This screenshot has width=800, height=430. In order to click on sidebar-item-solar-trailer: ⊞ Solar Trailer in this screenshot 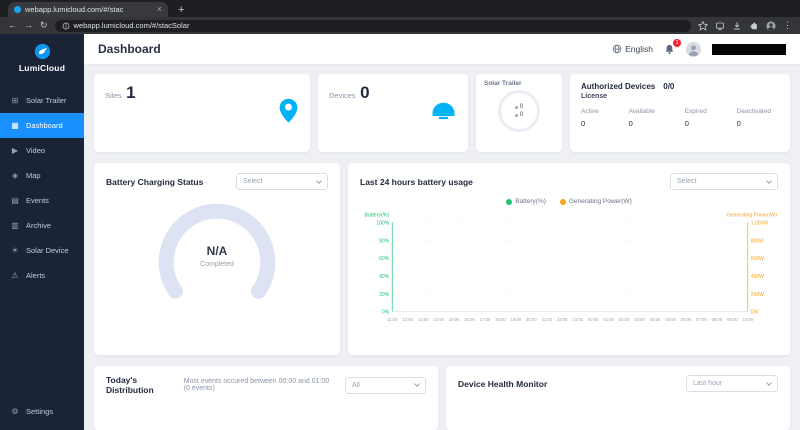, I will do `click(42, 100)`.